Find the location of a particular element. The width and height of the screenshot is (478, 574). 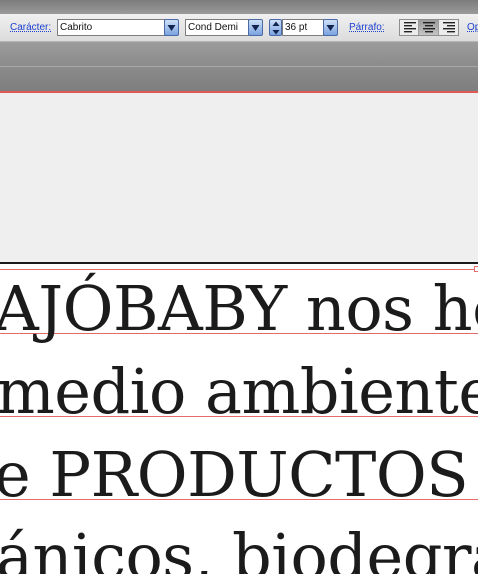

font-family-dropdown is located at coordinates (171, 27).